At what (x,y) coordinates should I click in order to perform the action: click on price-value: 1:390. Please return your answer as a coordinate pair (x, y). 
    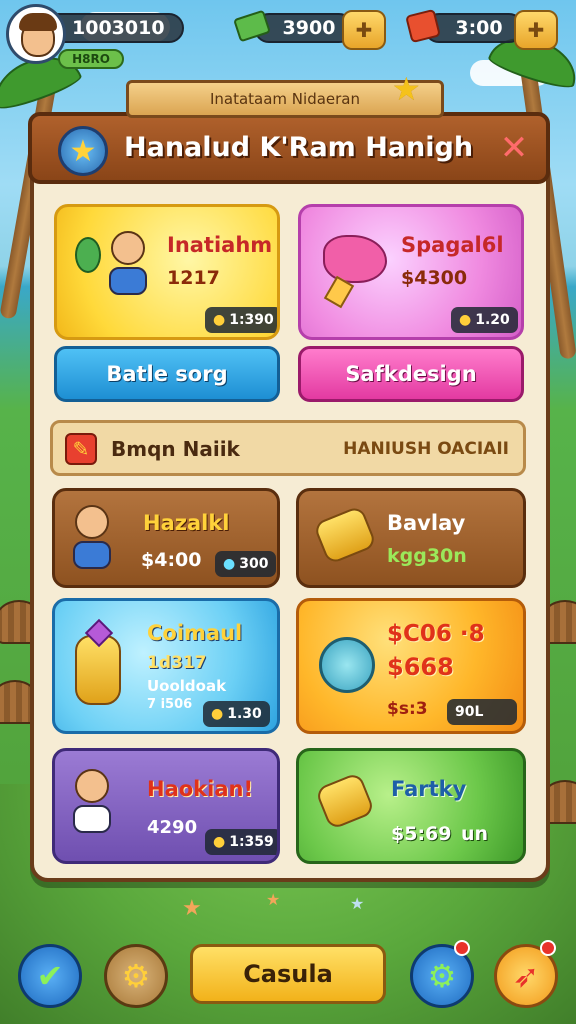
    Looking at the image, I should click on (251, 320).